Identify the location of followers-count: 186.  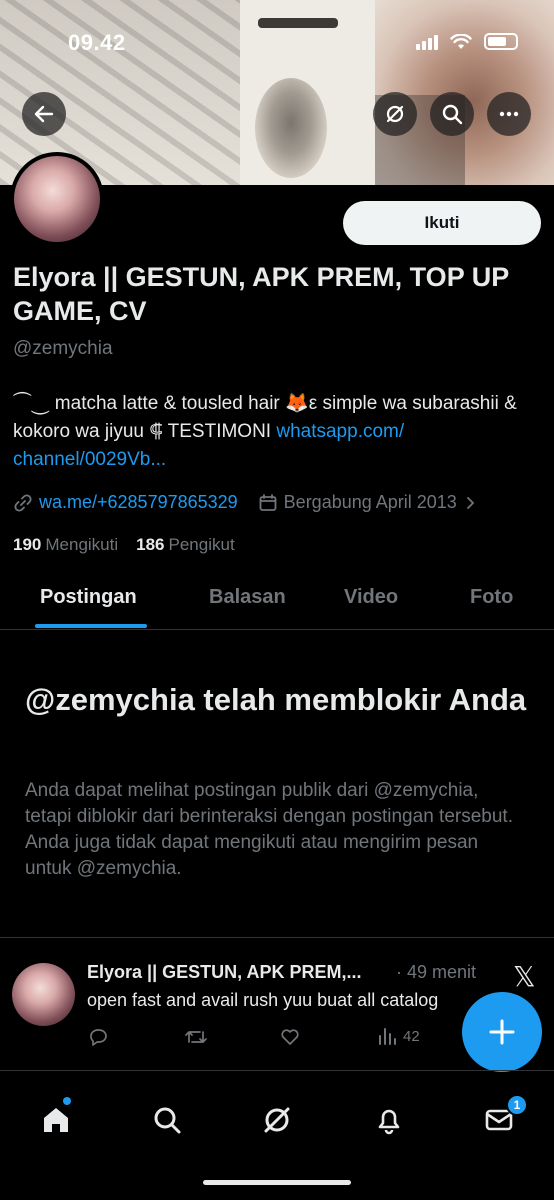
(150, 544).